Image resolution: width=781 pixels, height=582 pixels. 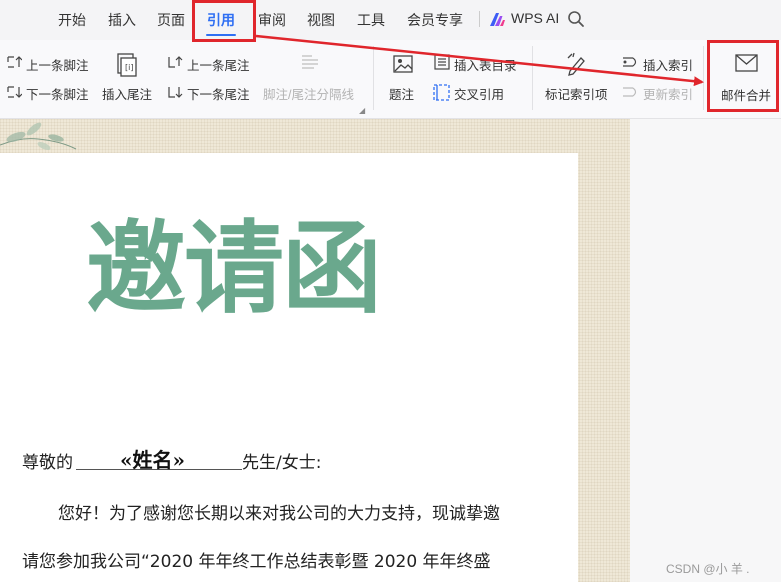 What do you see at coordinates (371, 20) in the screenshot?
I see `tab-tools: 工具` at bounding box center [371, 20].